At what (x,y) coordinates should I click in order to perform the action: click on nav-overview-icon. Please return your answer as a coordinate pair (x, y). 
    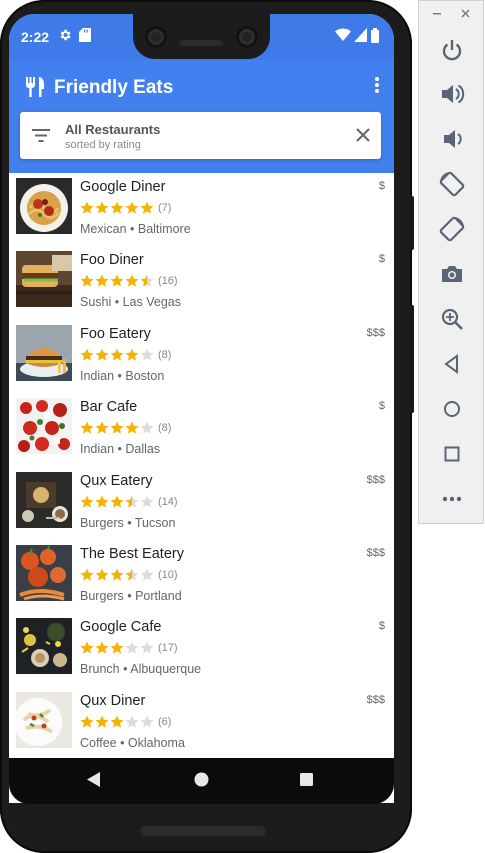
    Looking at the image, I should click on (306, 782).